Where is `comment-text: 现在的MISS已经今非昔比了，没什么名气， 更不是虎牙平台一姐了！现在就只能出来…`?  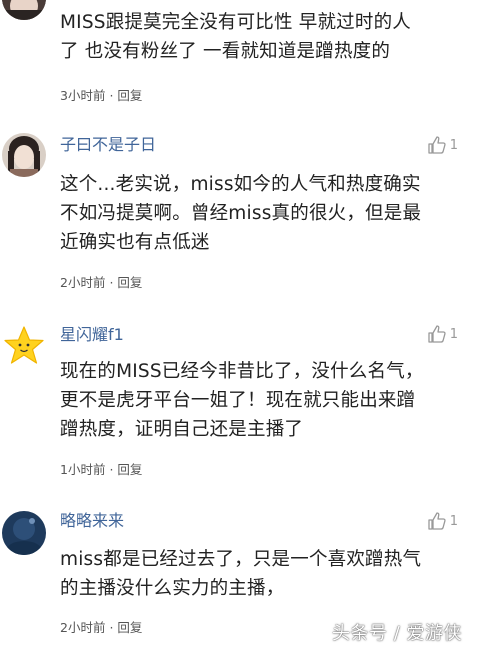 comment-text: 现在的MISS已经今非昔比了，没什么名气， 更不是虎牙平台一姐了！现在就只能出来… is located at coordinates (260, 400).